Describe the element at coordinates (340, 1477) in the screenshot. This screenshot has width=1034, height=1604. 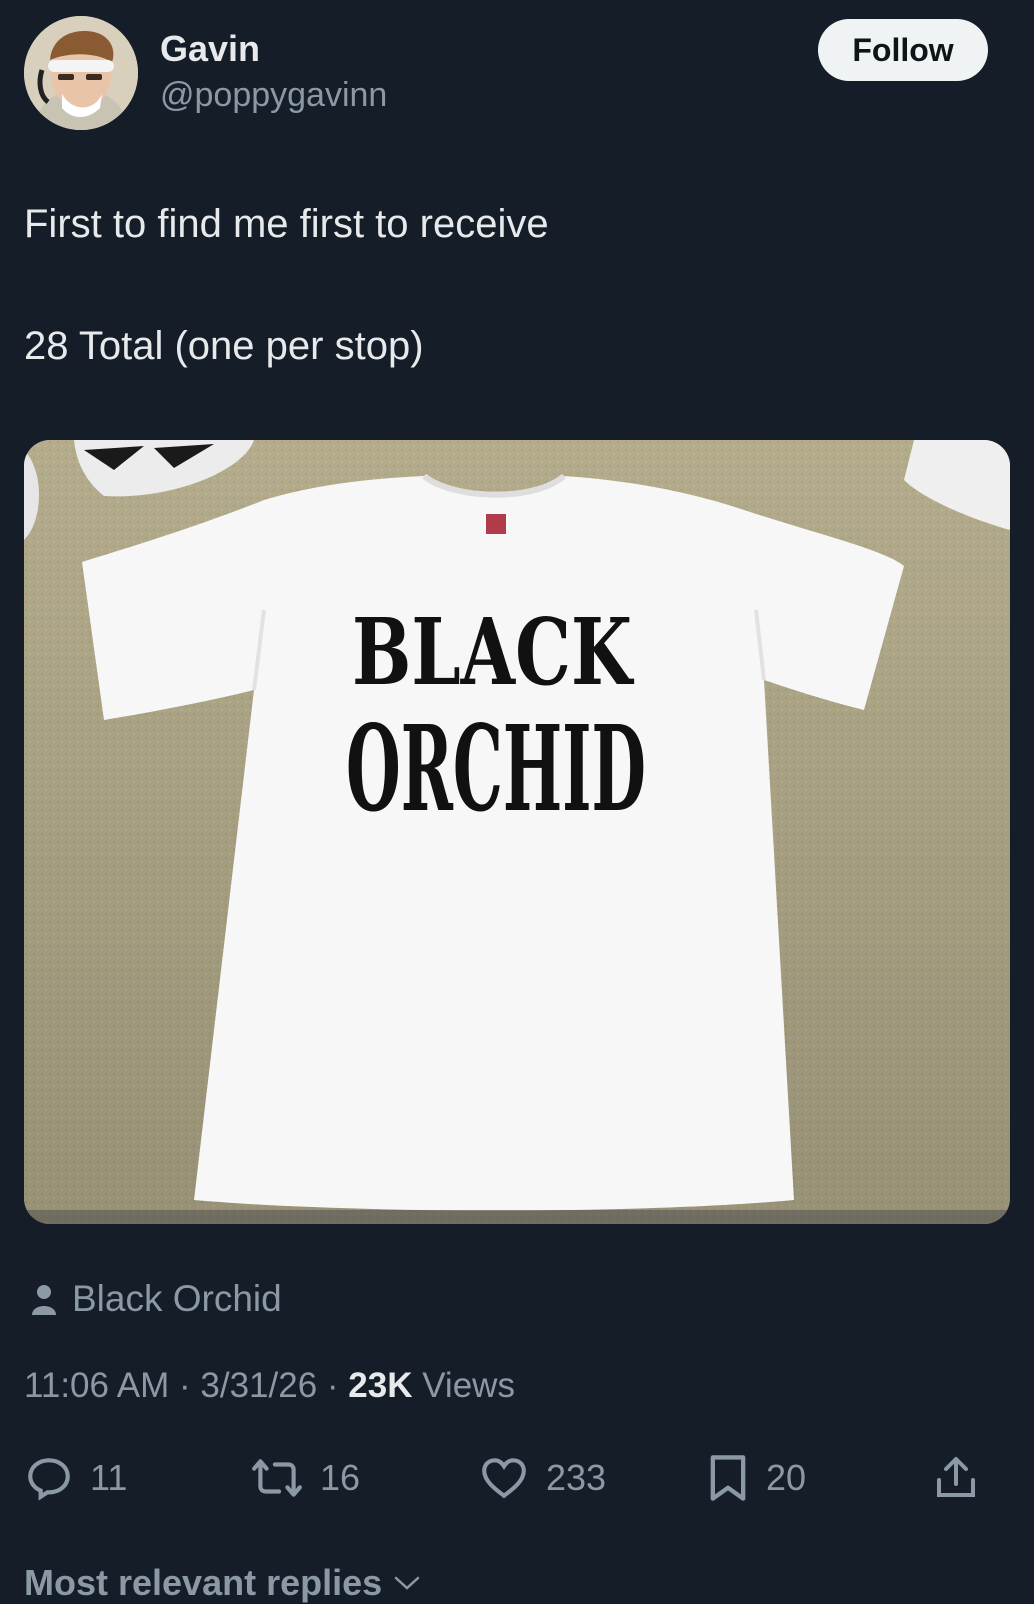
I see `repost-count: 16` at that location.